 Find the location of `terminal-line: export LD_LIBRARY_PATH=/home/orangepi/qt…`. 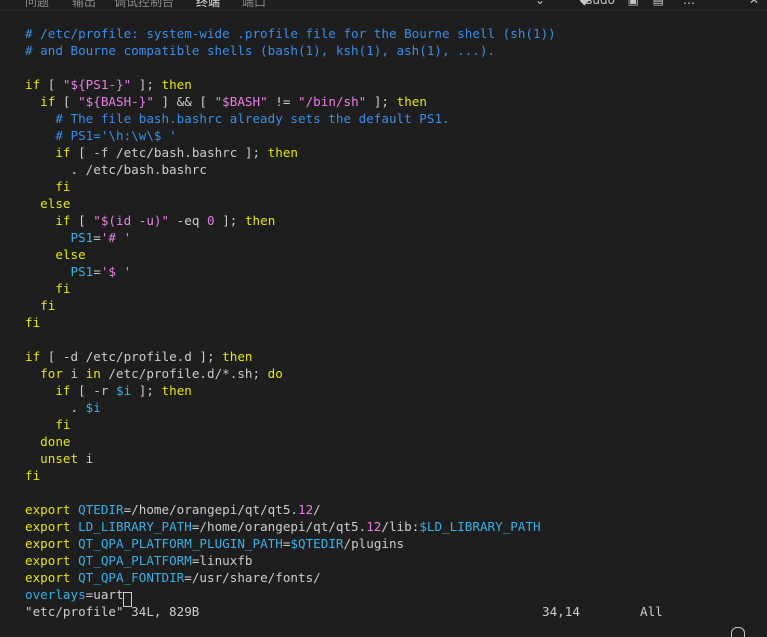

terminal-line: export LD_LIBRARY_PATH=/home/orangepi/qt… is located at coordinates (390, 526).